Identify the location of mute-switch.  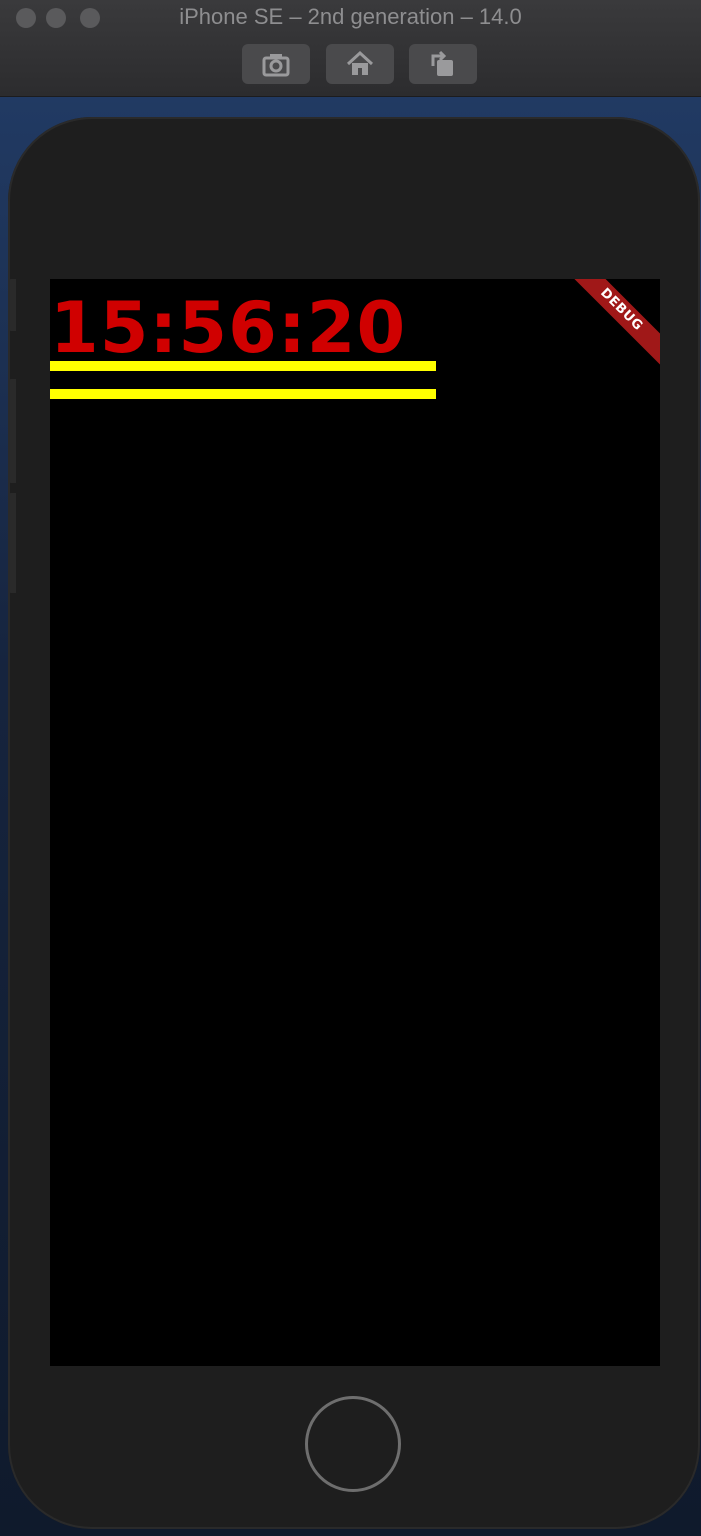
(12, 305).